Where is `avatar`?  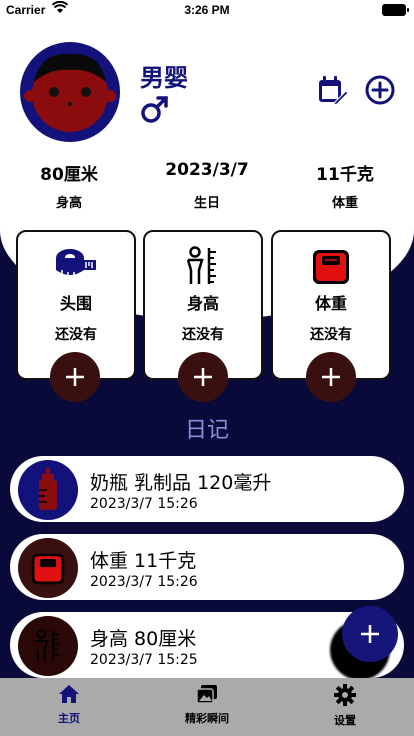 avatar is located at coordinates (70, 92).